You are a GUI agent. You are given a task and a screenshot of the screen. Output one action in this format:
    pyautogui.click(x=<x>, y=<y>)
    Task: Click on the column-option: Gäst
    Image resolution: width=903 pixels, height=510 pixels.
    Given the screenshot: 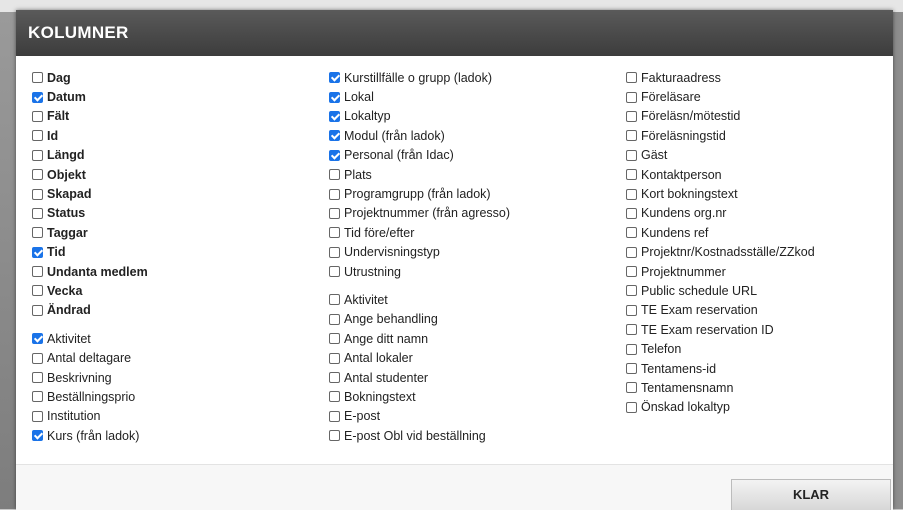 What is the action you would take?
    pyautogui.click(x=720, y=155)
    